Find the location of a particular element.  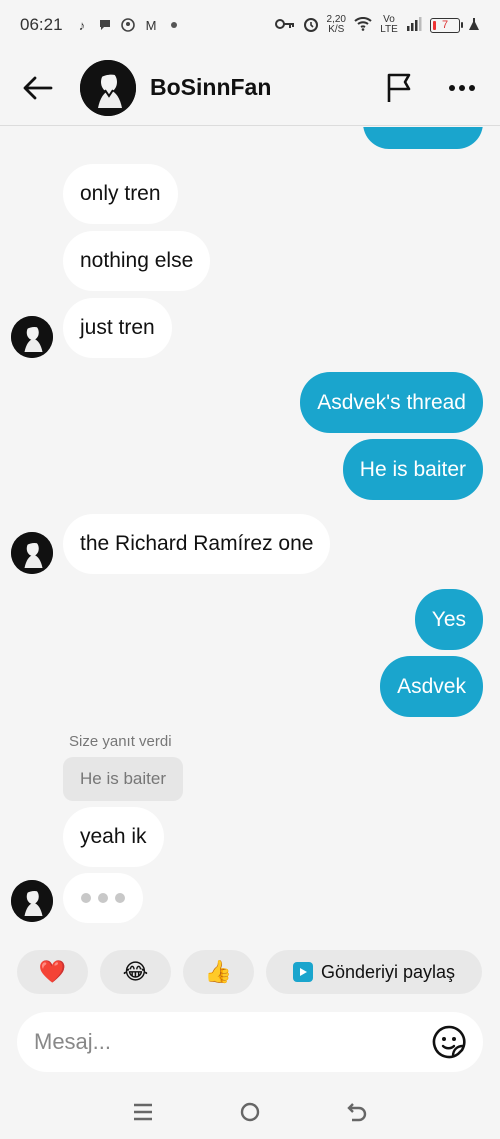

report-button is located at coordinates (400, 88).